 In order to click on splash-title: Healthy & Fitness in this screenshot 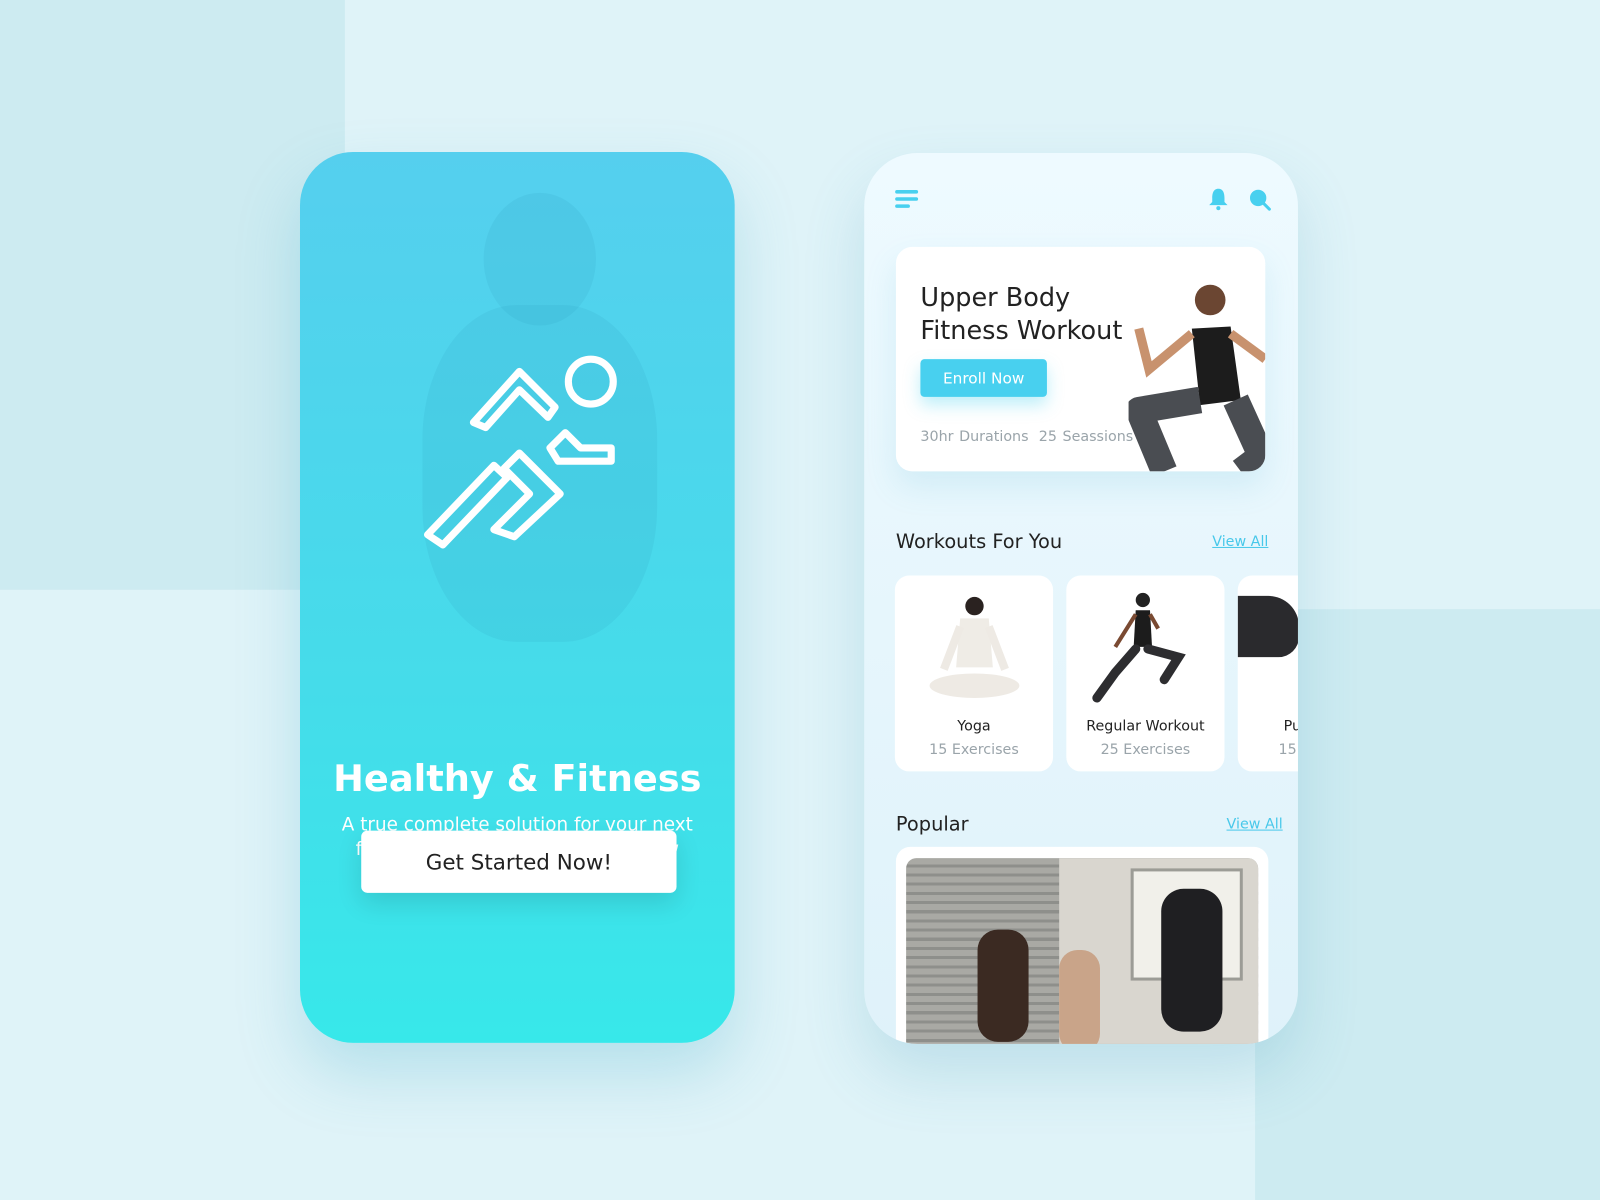, I will do `click(517, 779)`.